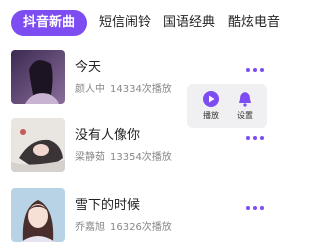 The height and width of the screenshot is (250, 320). What do you see at coordinates (90, 227) in the screenshot?
I see `song-artist: 乔嘉旭` at bounding box center [90, 227].